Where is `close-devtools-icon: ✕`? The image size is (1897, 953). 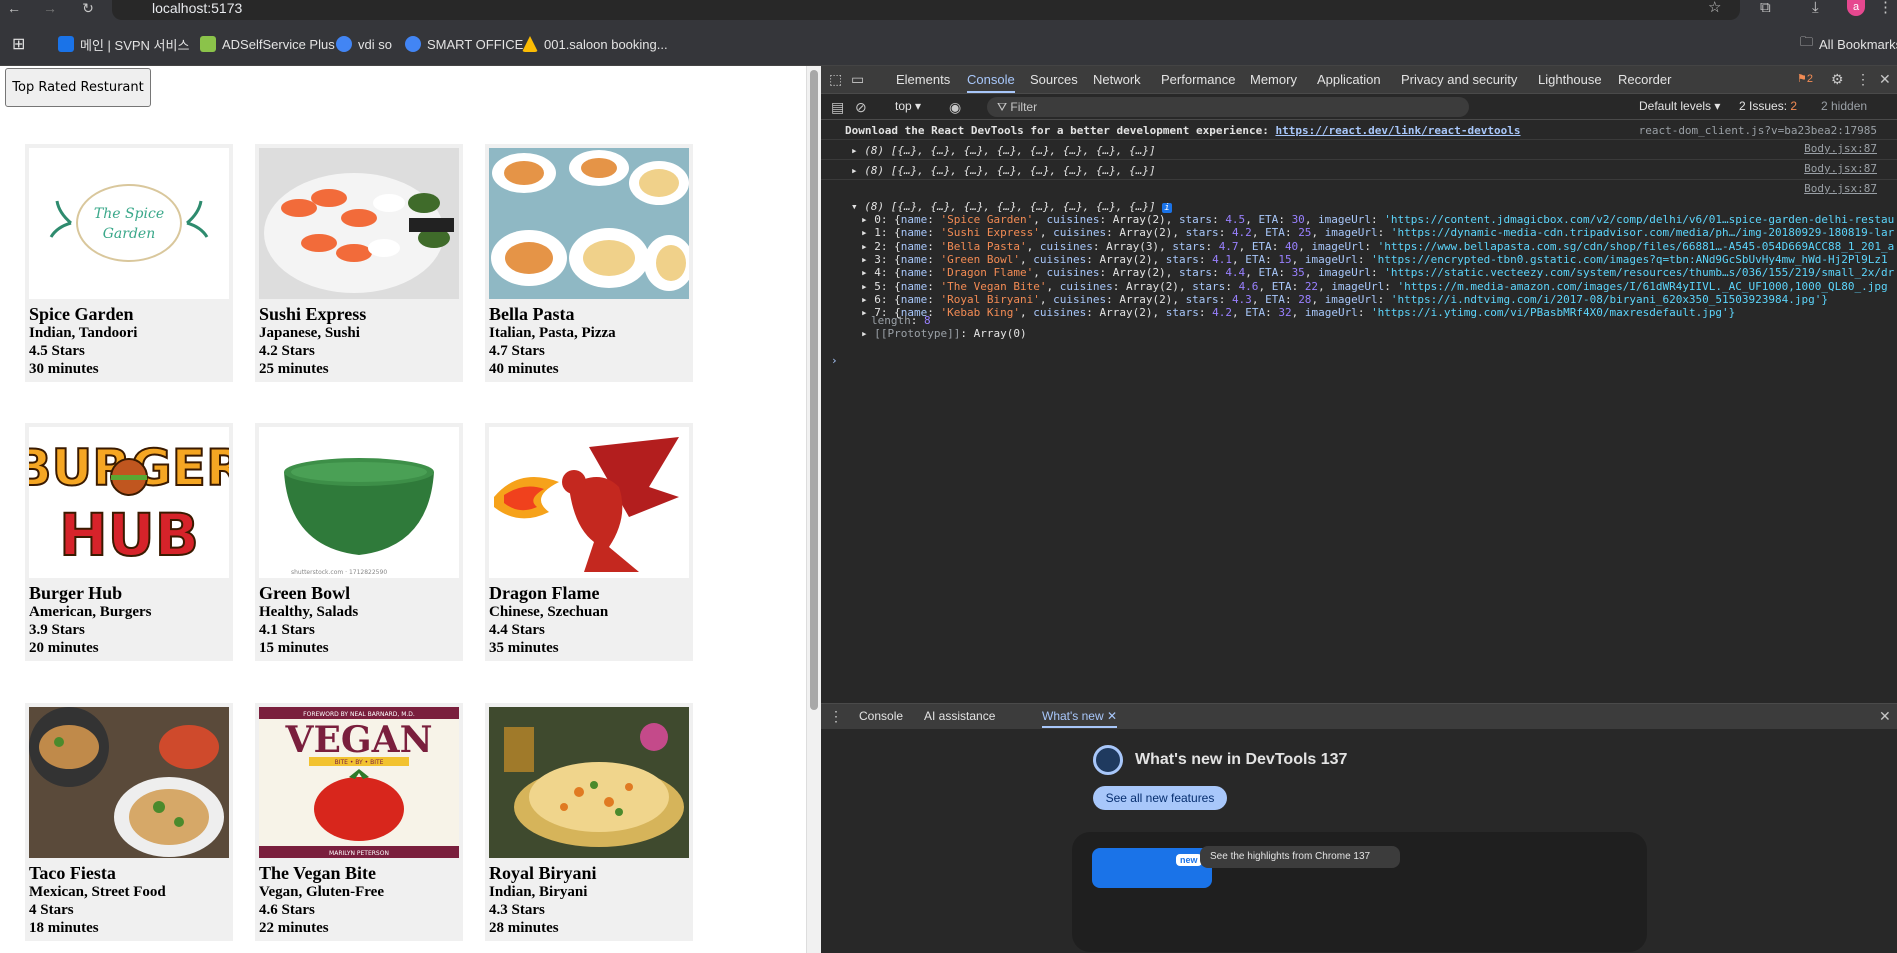 close-devtools-icon: ✕ is located at coordinates (1885, 79).